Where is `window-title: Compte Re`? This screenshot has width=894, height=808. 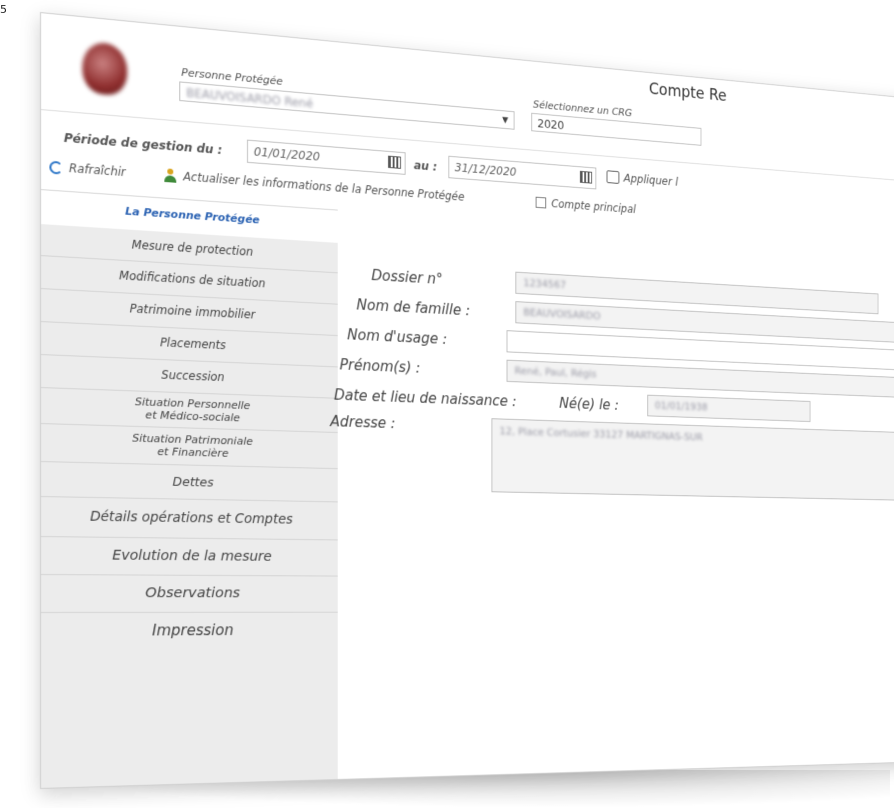
window-title: Compte Re is located at coordinates (687, 93).